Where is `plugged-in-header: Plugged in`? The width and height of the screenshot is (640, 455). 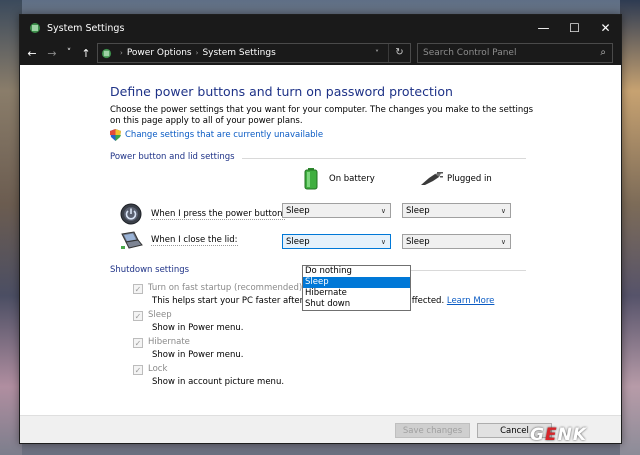 plugged-in-header: Plugged in is located at coordinates (455, 179).